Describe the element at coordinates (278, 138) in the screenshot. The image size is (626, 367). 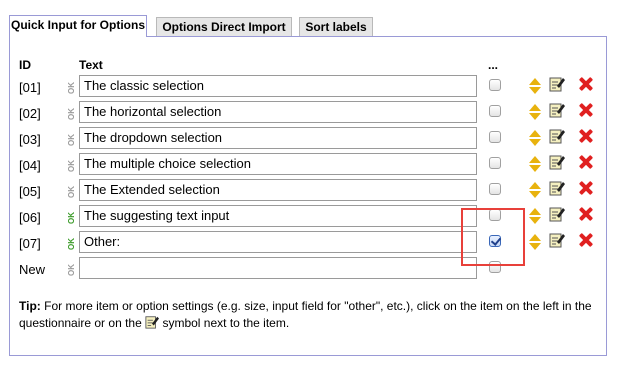
I see `option-text-input: The dropdown selection` at that location.